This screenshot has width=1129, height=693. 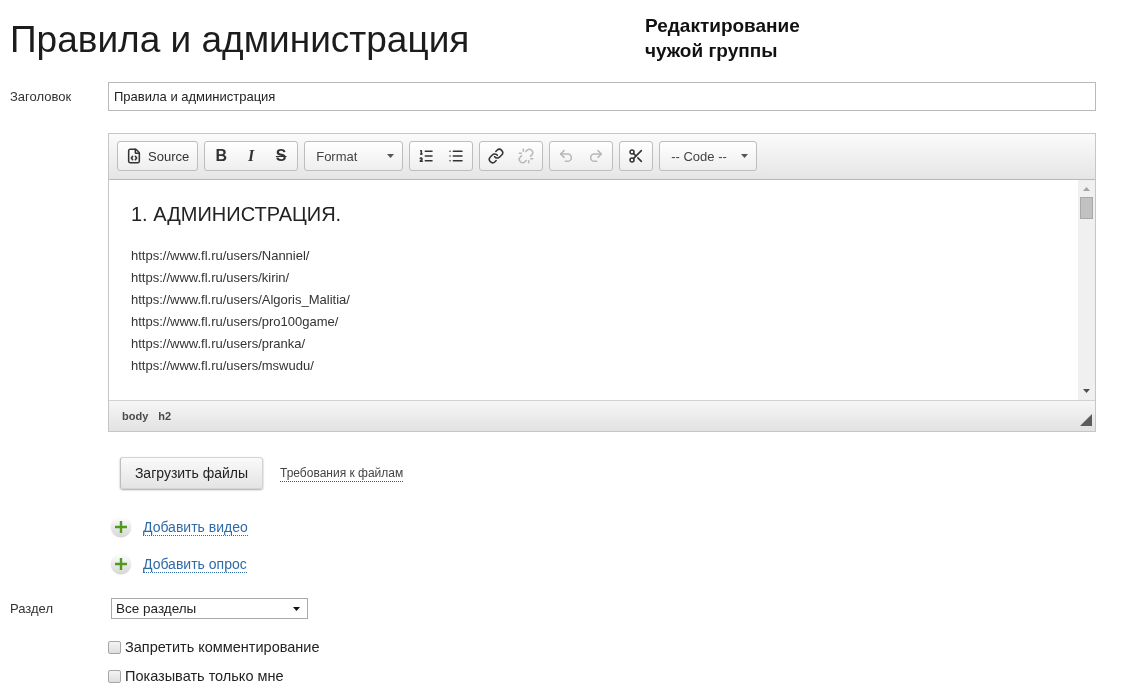 What do you see at coordinates (134, 156) in the screenshot?
I see `code-document-icon` at bounding box center [134, 156].